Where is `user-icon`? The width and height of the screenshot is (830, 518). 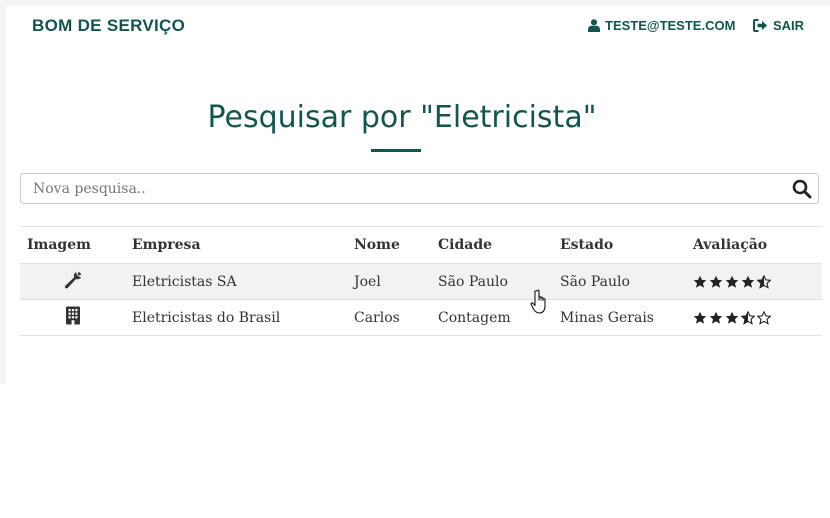 user-icon is located at coordinates (594, 25).